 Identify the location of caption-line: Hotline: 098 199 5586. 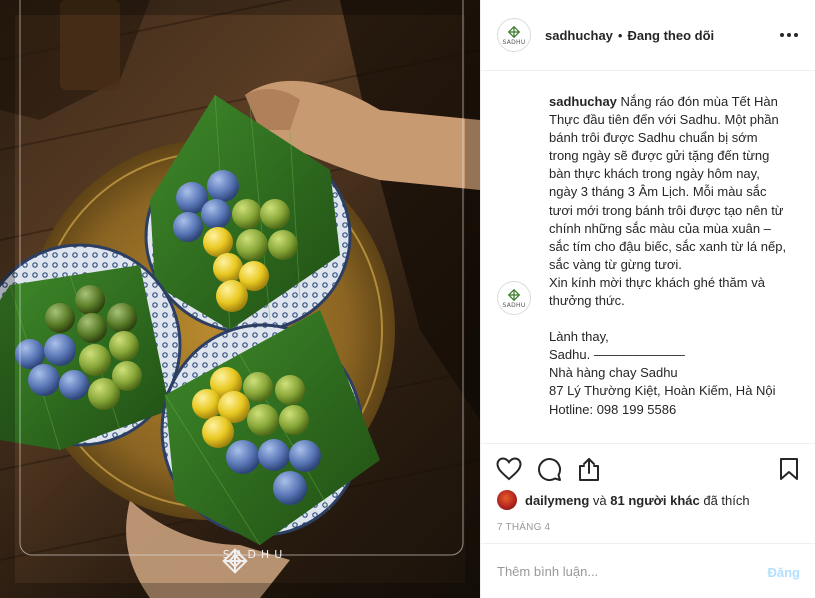
(613, 409).